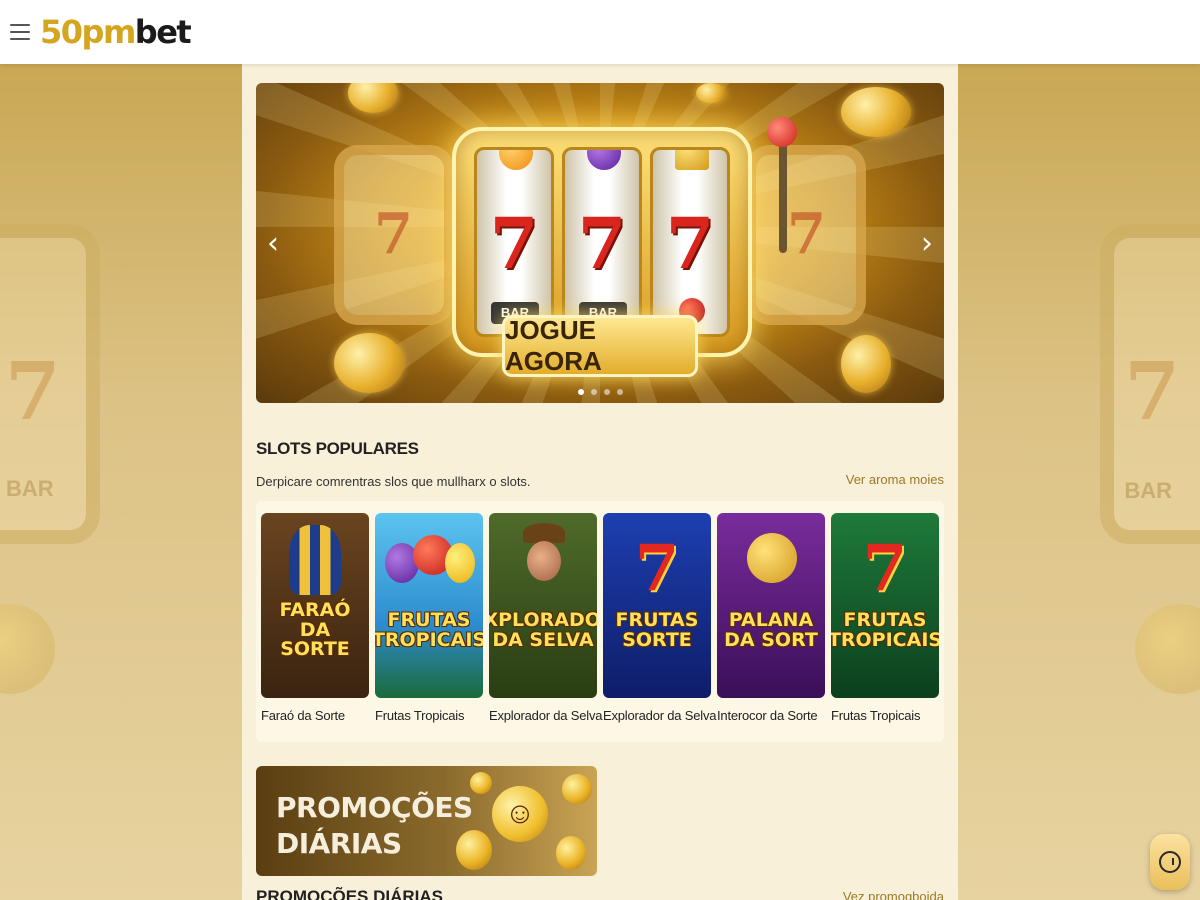  What do you see at coordinates (393, 234) in the screenshot?
I see `banner-side-seven-left: 7` at bounding box center [393, 234].